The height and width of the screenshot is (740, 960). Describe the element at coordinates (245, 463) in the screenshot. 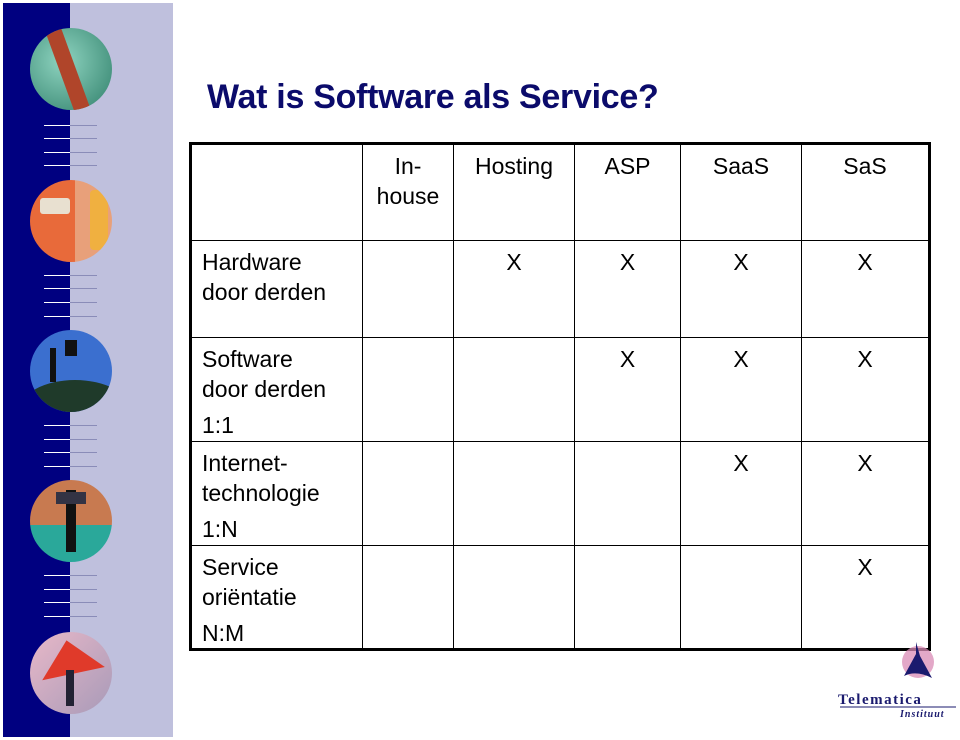

I see `row-label-line: Internet-` at that location.